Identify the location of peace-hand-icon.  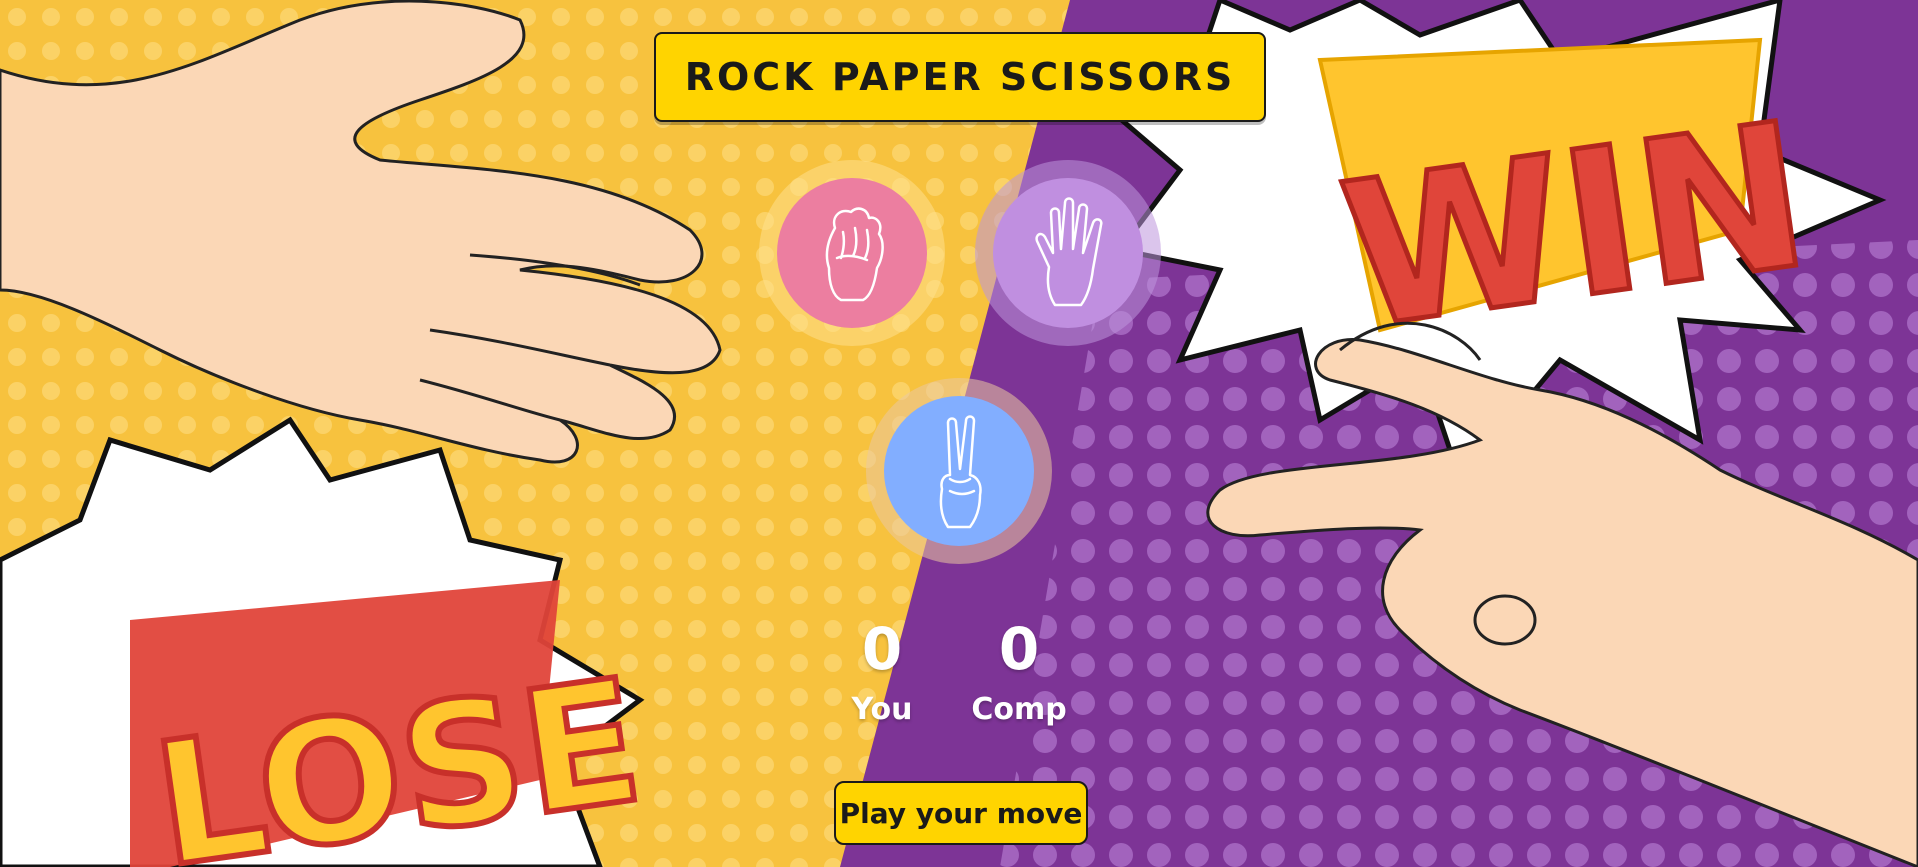
(960, 472).